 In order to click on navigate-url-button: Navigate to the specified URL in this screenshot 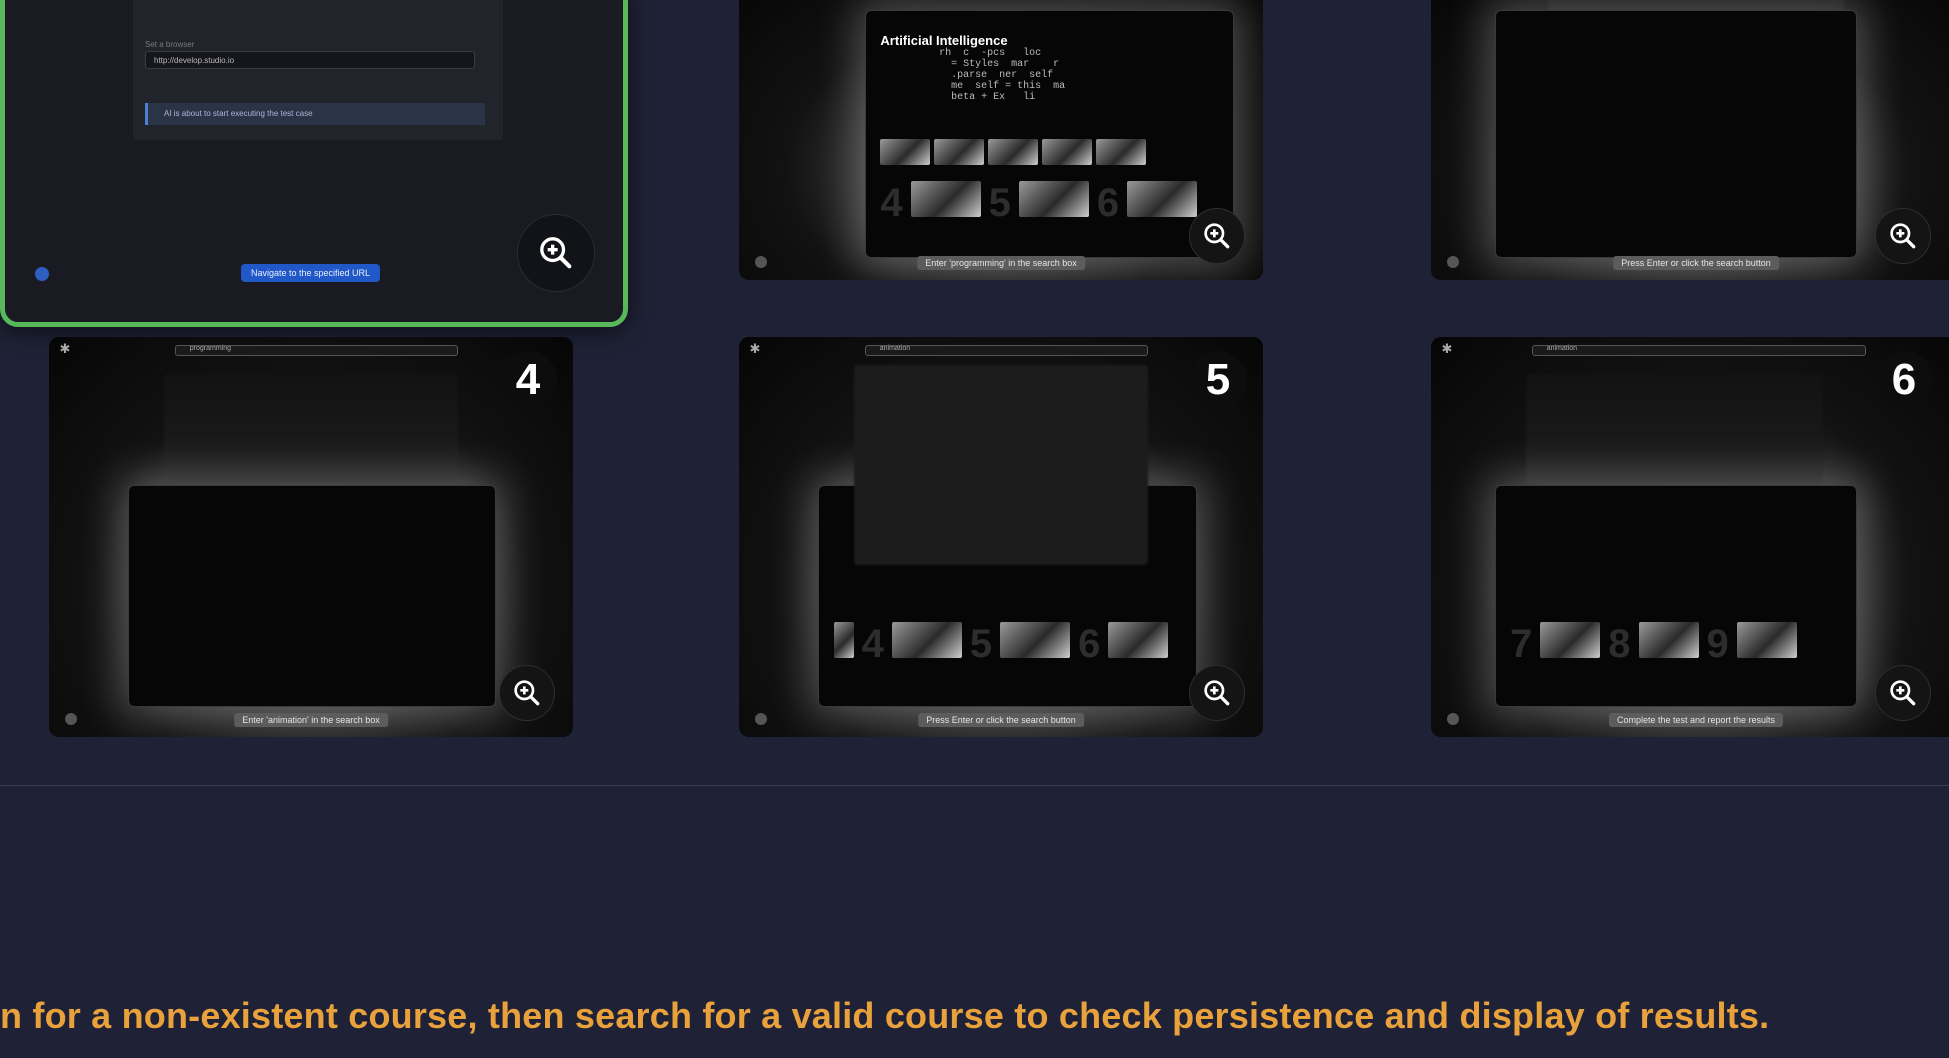, I will do `click(311, 273)`.